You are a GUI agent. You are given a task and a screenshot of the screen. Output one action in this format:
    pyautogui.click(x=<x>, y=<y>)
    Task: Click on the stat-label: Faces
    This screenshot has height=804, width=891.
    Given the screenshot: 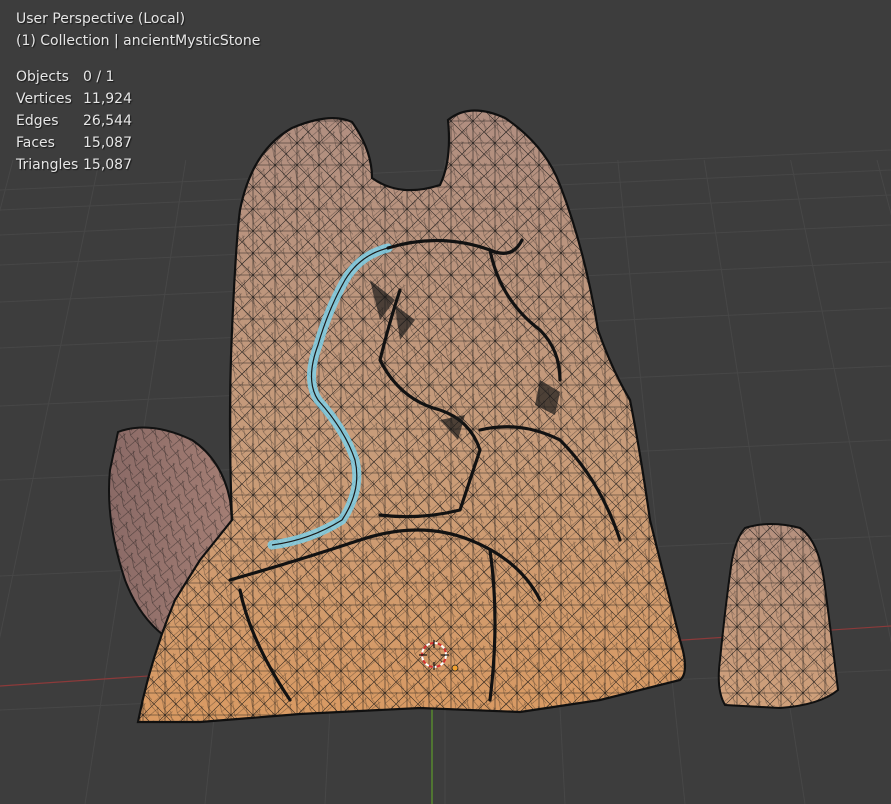 What is the action you would take?
    pyautogui.click(x=35, y=143)
    